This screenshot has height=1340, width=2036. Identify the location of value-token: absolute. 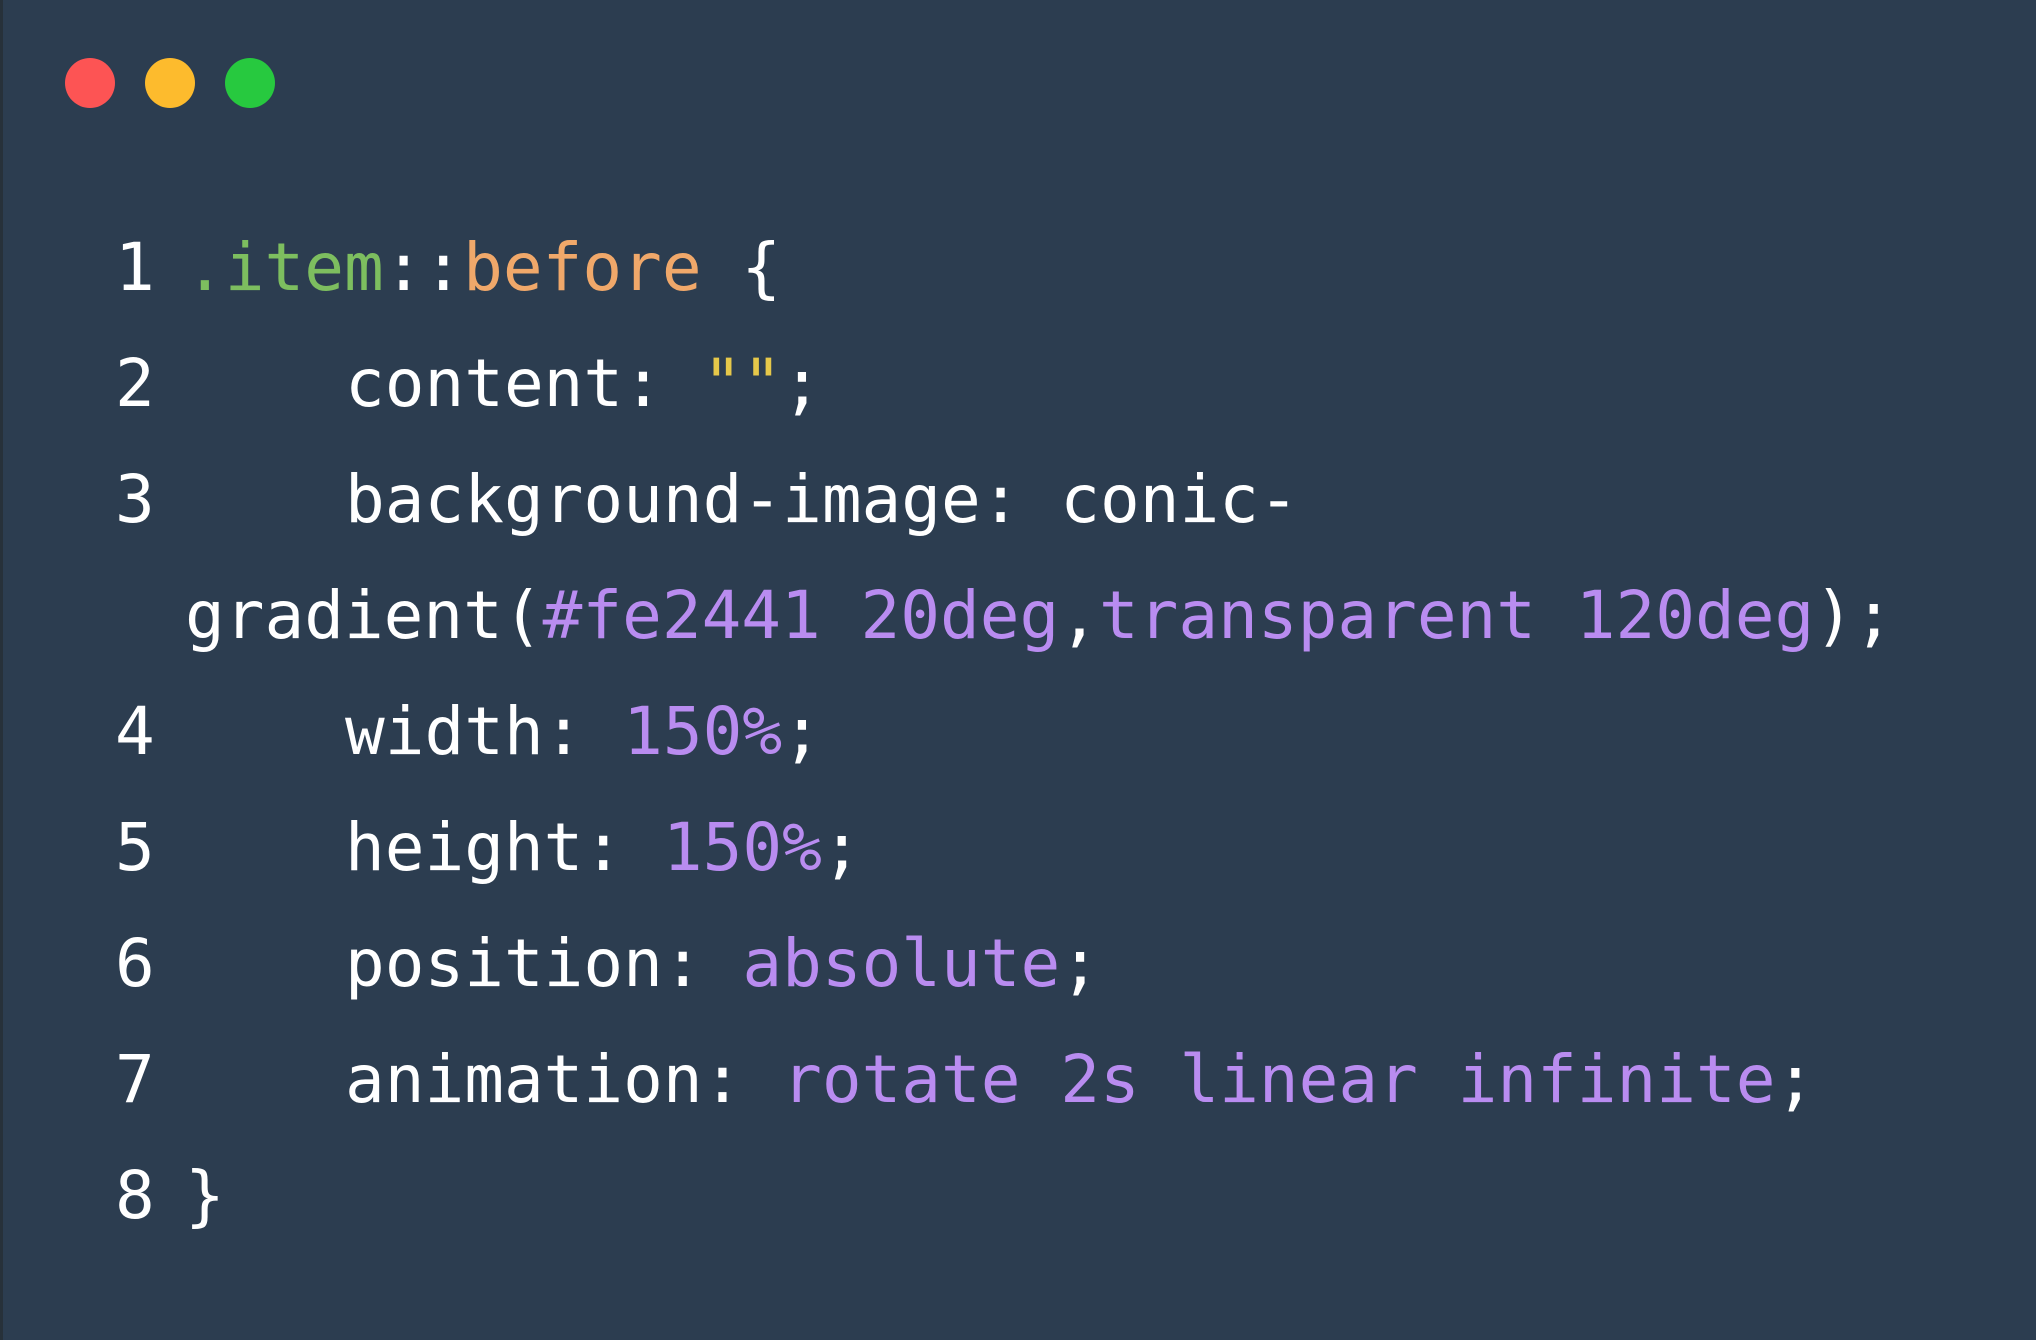
(901, 963).